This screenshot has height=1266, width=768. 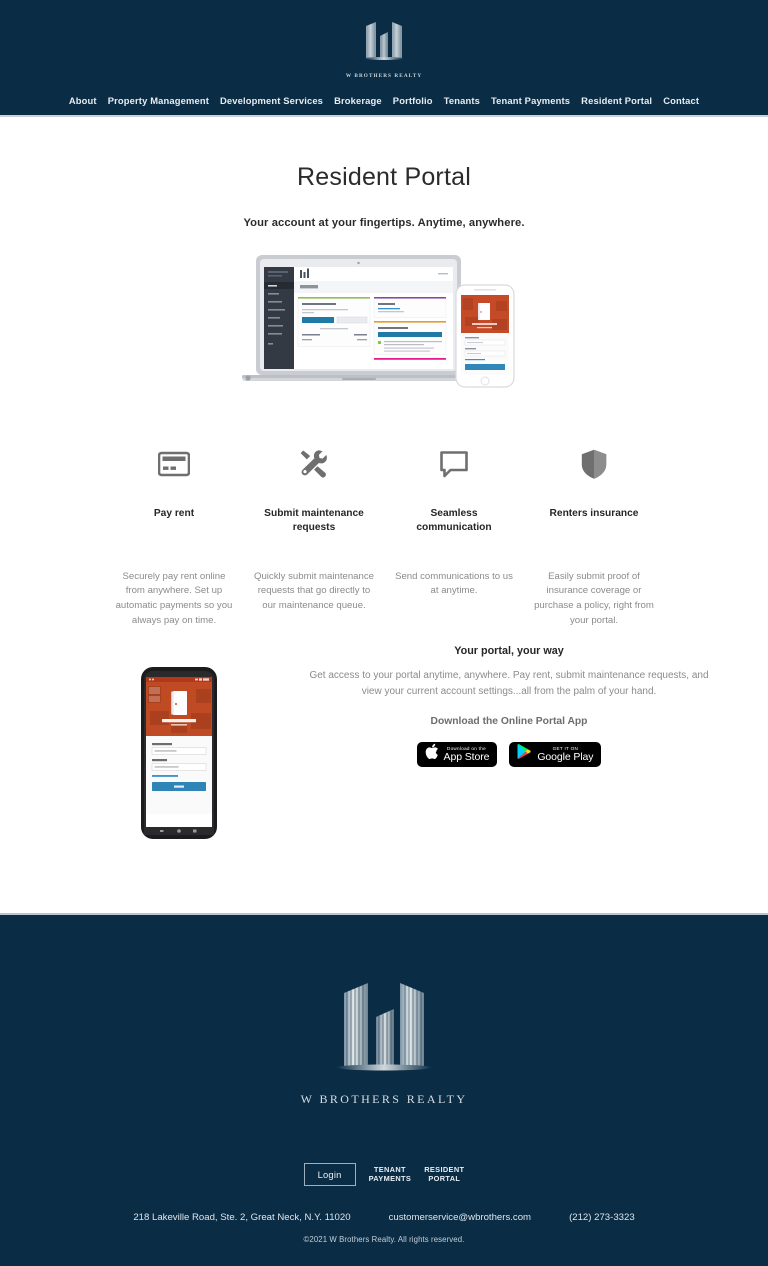 What do you see at coordinates (358, 100) in the screenshot?
I see `nav-item-brokerage: Brokerage` at bounding box center [358, 100].